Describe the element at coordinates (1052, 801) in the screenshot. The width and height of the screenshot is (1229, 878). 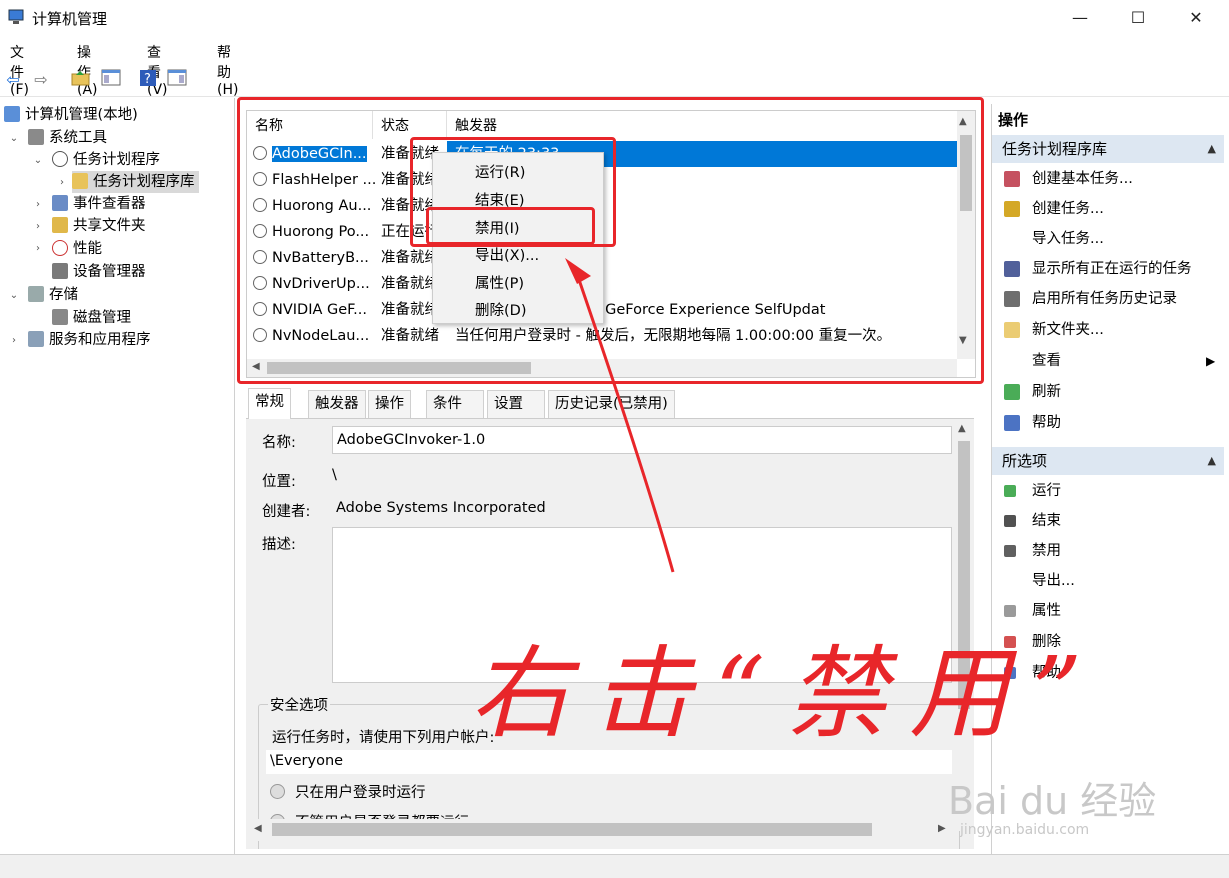
I see `watermark-logo: Bai du 经验` at that location.